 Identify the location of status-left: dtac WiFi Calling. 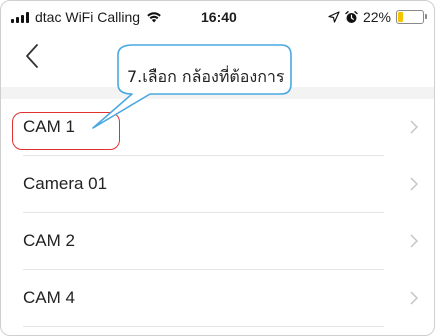
(86, 17).